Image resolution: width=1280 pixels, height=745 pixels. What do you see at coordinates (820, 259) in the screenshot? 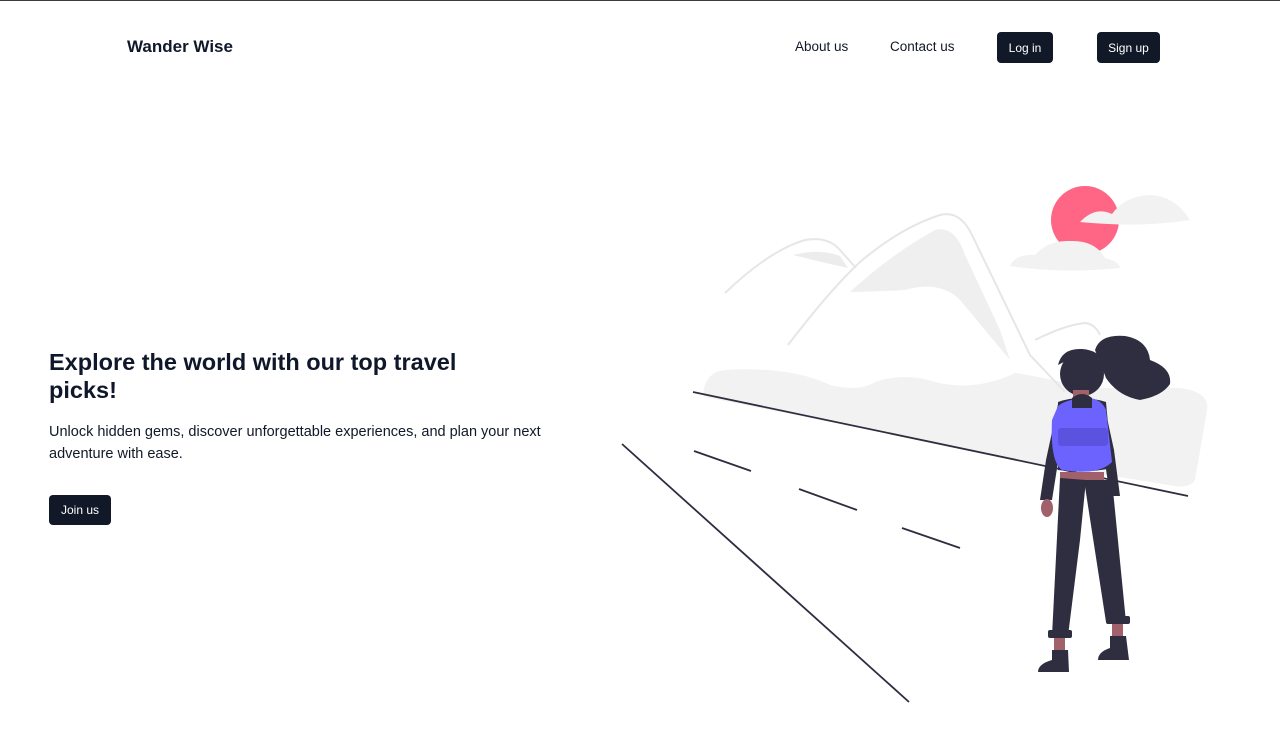
I see `mountain-left-snow` at bounding box center [820, 259].